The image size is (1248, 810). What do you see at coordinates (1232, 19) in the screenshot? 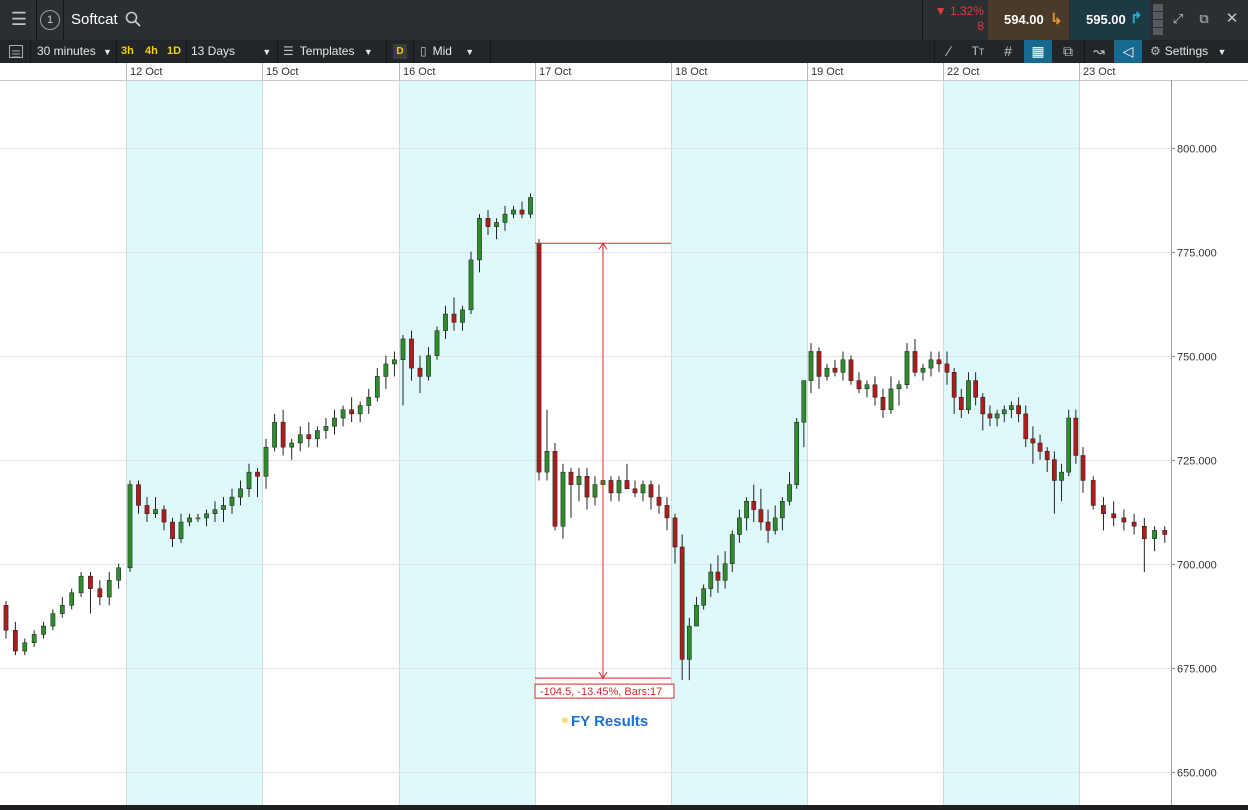
I see `close-icon: ✕` at bounding box center [1232, 19].